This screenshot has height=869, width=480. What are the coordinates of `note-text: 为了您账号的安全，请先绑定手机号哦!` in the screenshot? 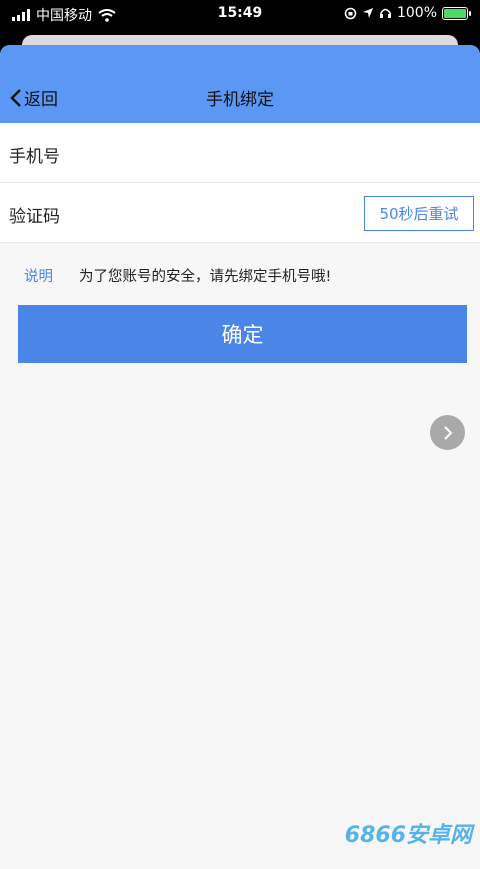 It's located at (205, 277).